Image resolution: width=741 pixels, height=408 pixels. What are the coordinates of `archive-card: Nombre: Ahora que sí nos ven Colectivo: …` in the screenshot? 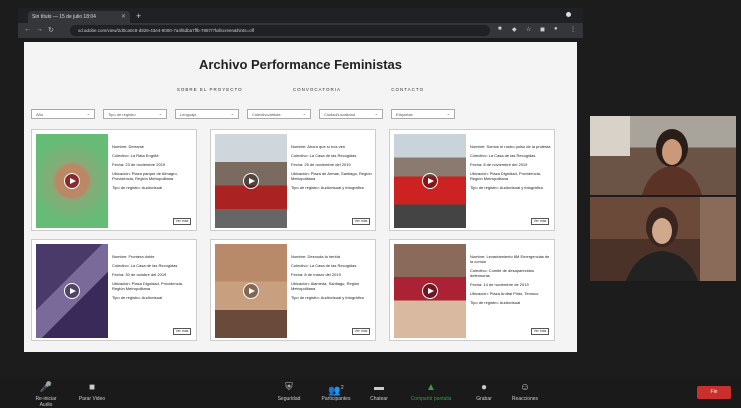 It's located at (293, 180).